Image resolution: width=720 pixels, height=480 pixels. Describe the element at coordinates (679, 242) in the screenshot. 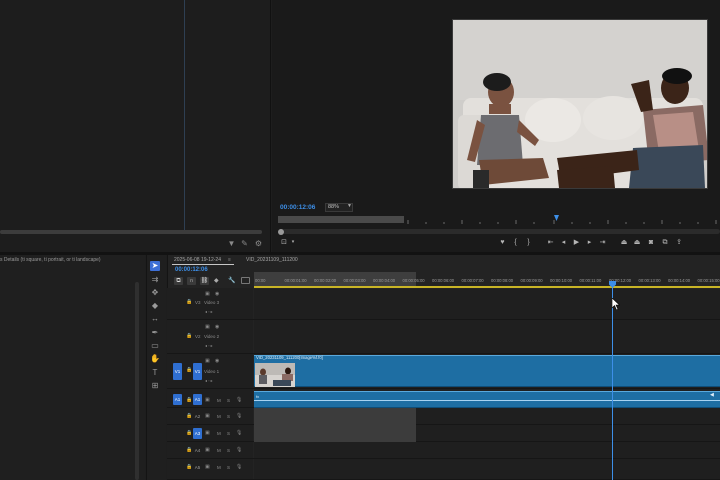

I see `button-editor-icon: ⇪` at that location.